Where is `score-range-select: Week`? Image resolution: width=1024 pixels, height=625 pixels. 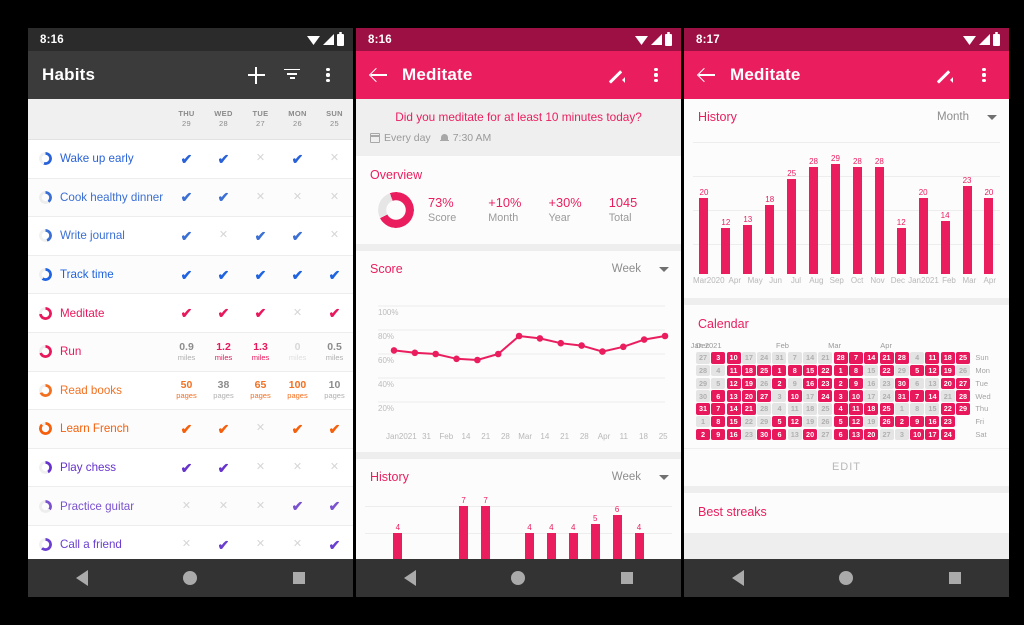
score-range-select: Week is located at coordinates (640, 269).